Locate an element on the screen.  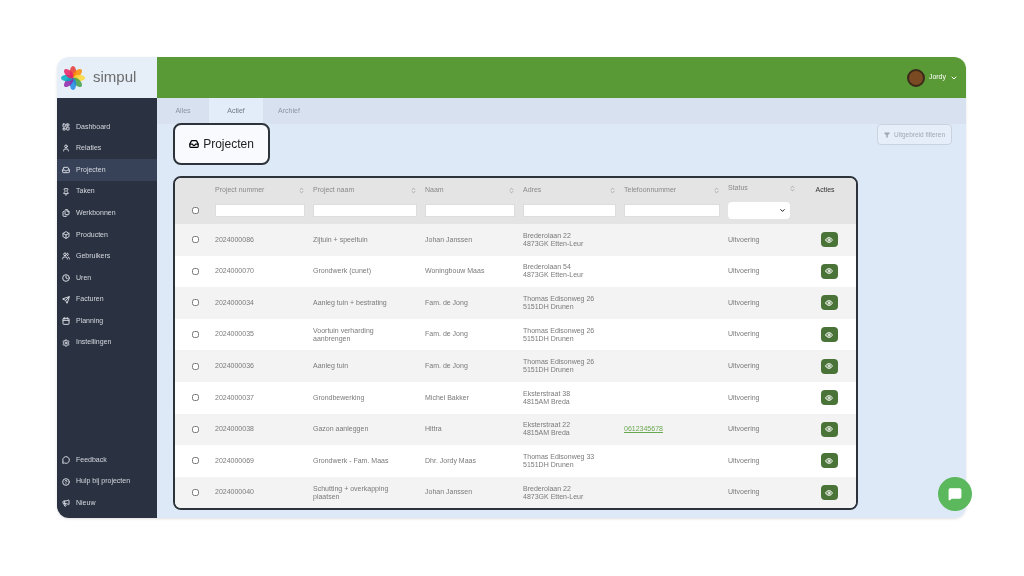
calendar-icon is located at coordinates (66, 321).